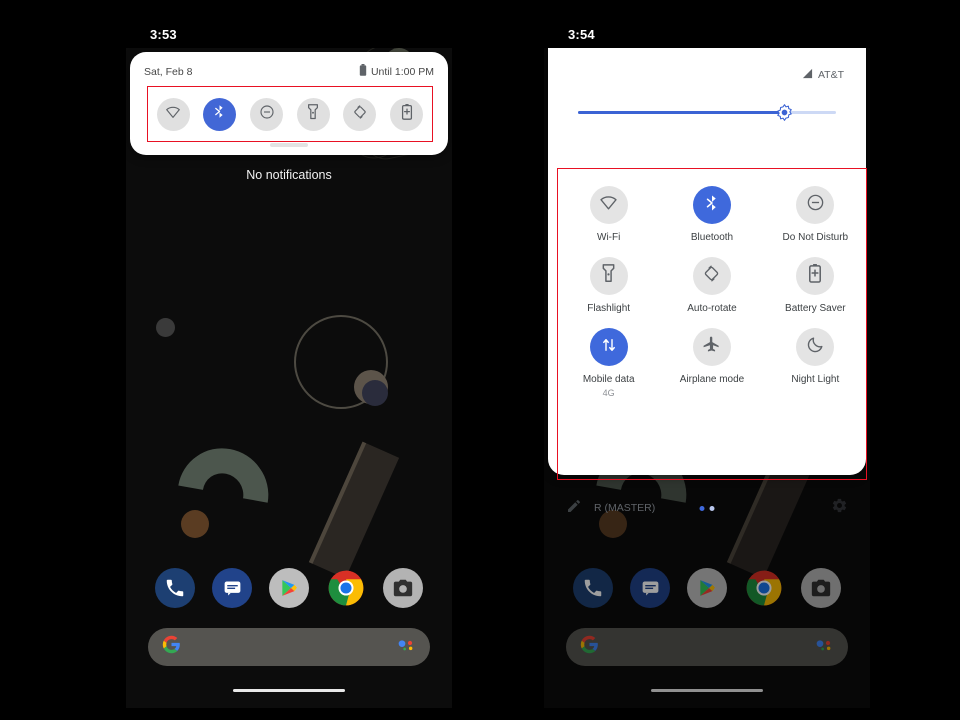 This screenshot has height=720, width=960. I want to click on phone-icon, so click(175, 588).